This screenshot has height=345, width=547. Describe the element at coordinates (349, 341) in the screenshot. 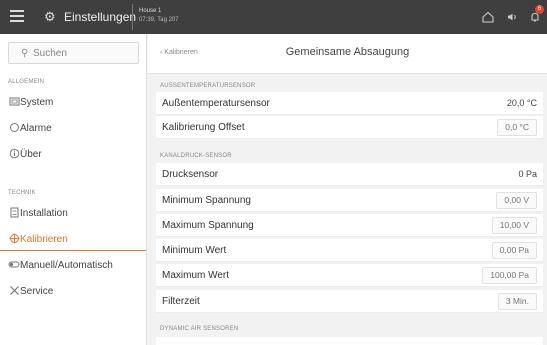

I see `setting-row-partial` at that location.